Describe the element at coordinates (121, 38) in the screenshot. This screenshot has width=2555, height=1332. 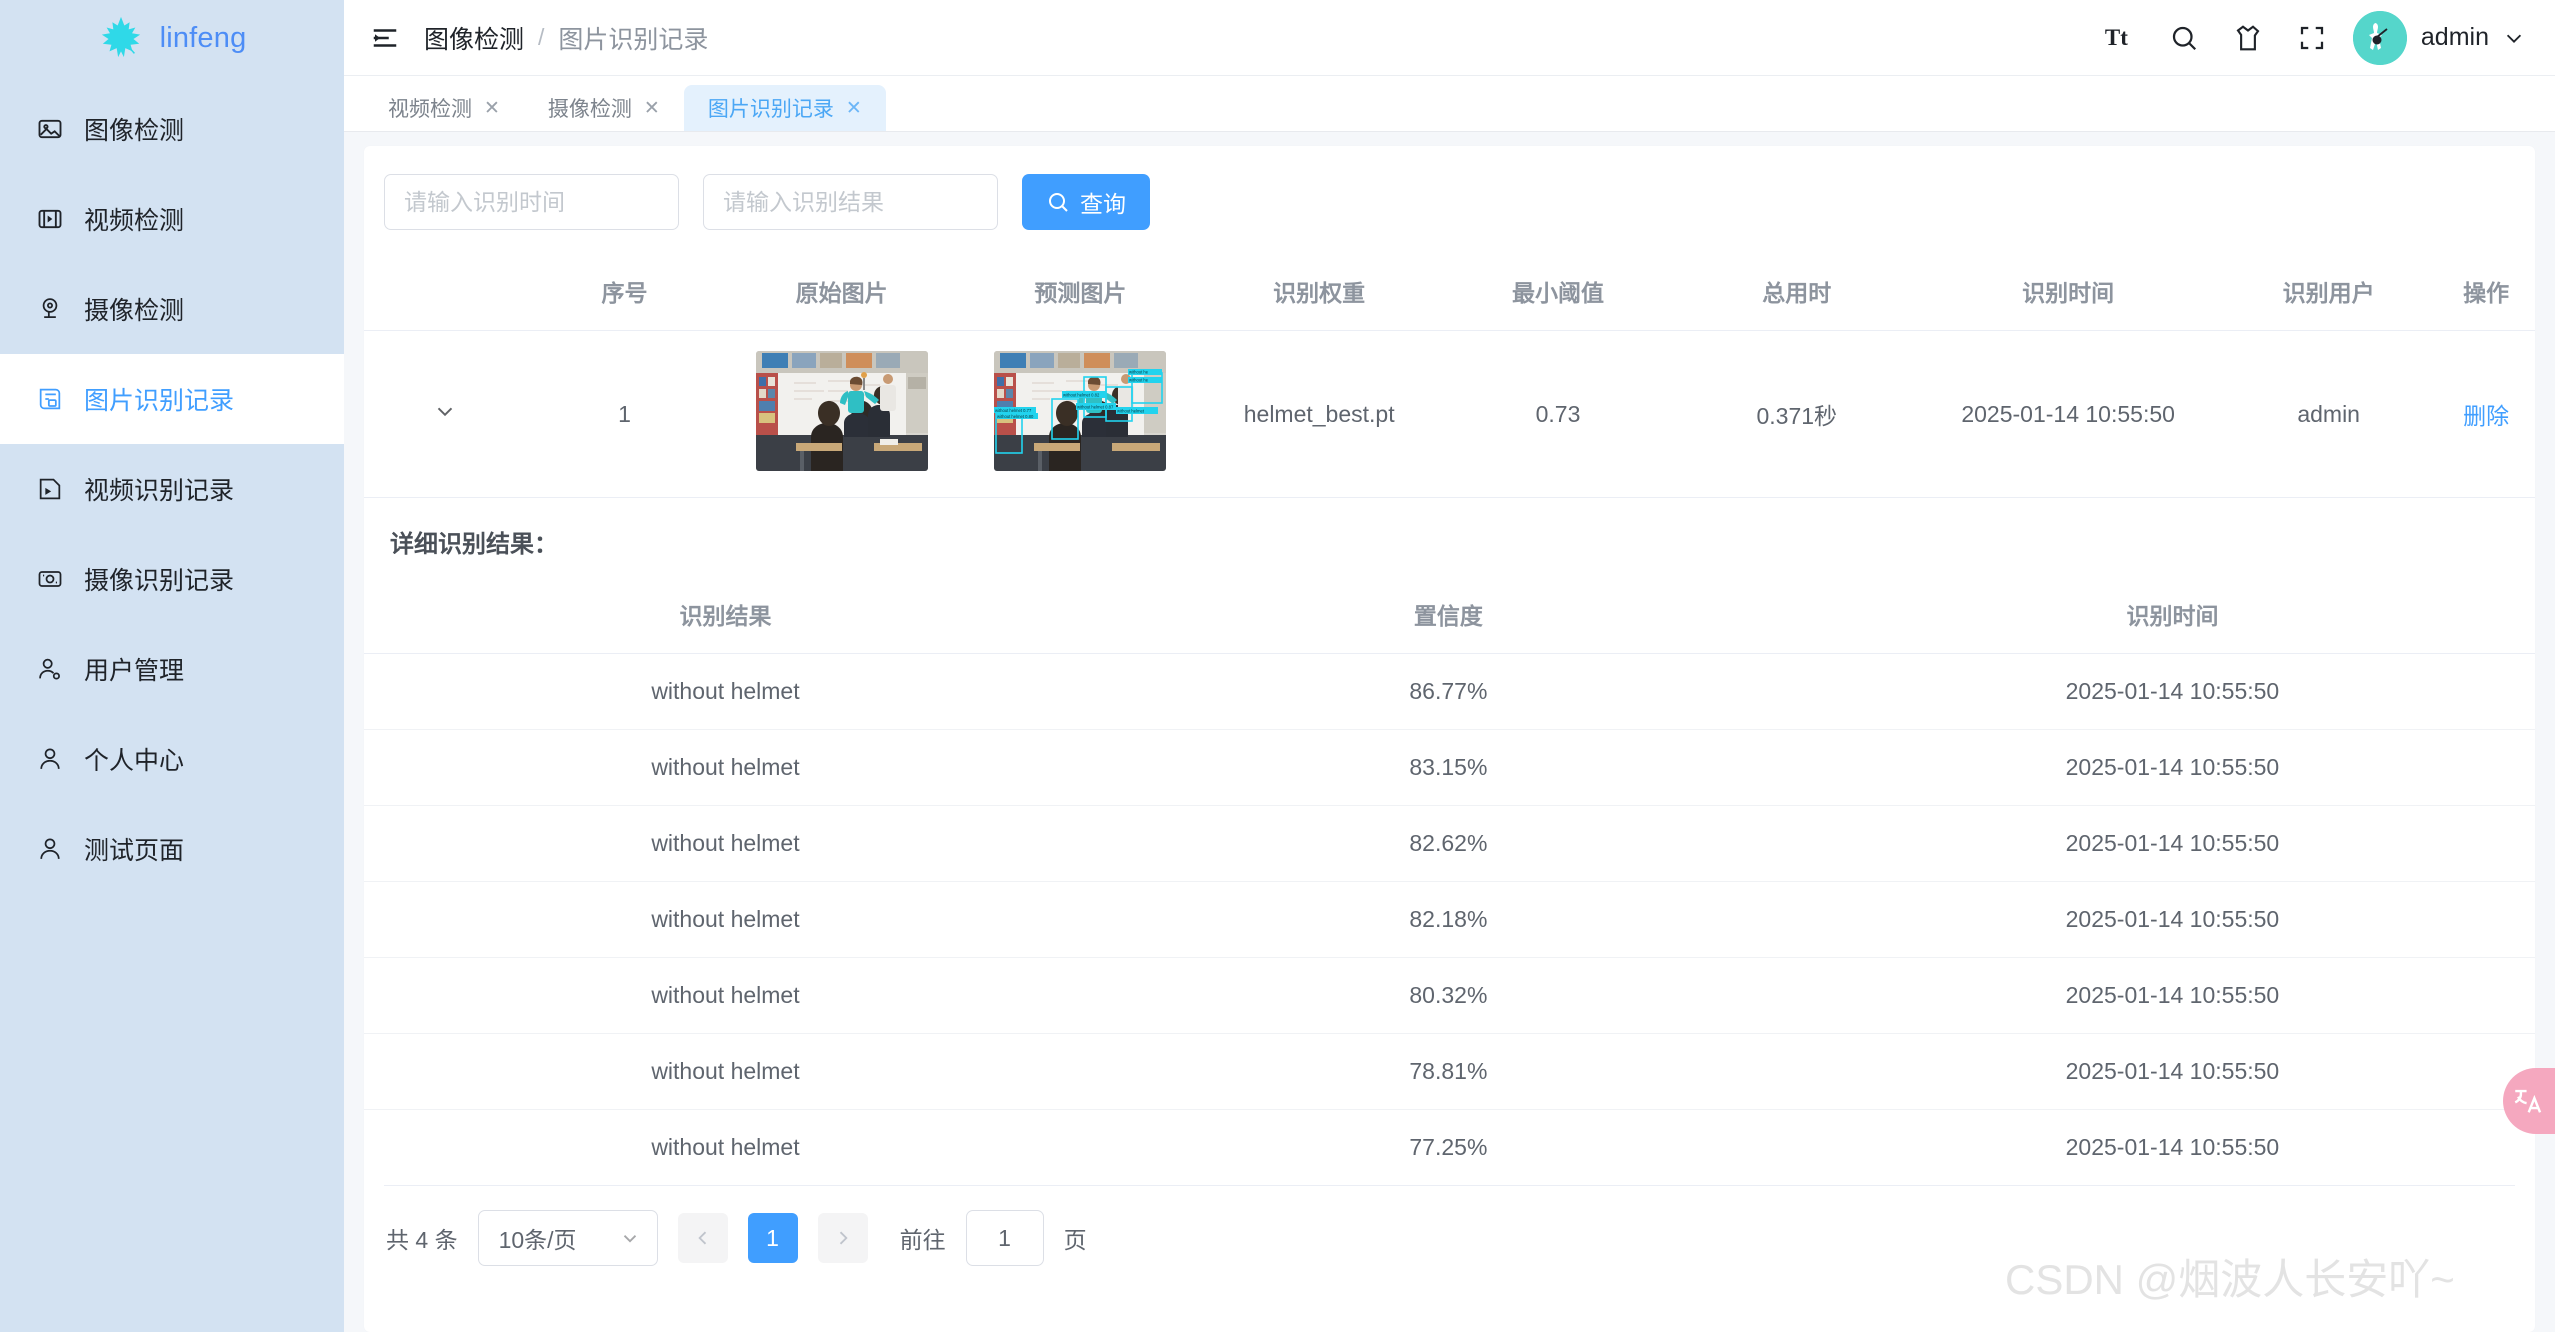
I see `maple-leaf-icon` at that location.